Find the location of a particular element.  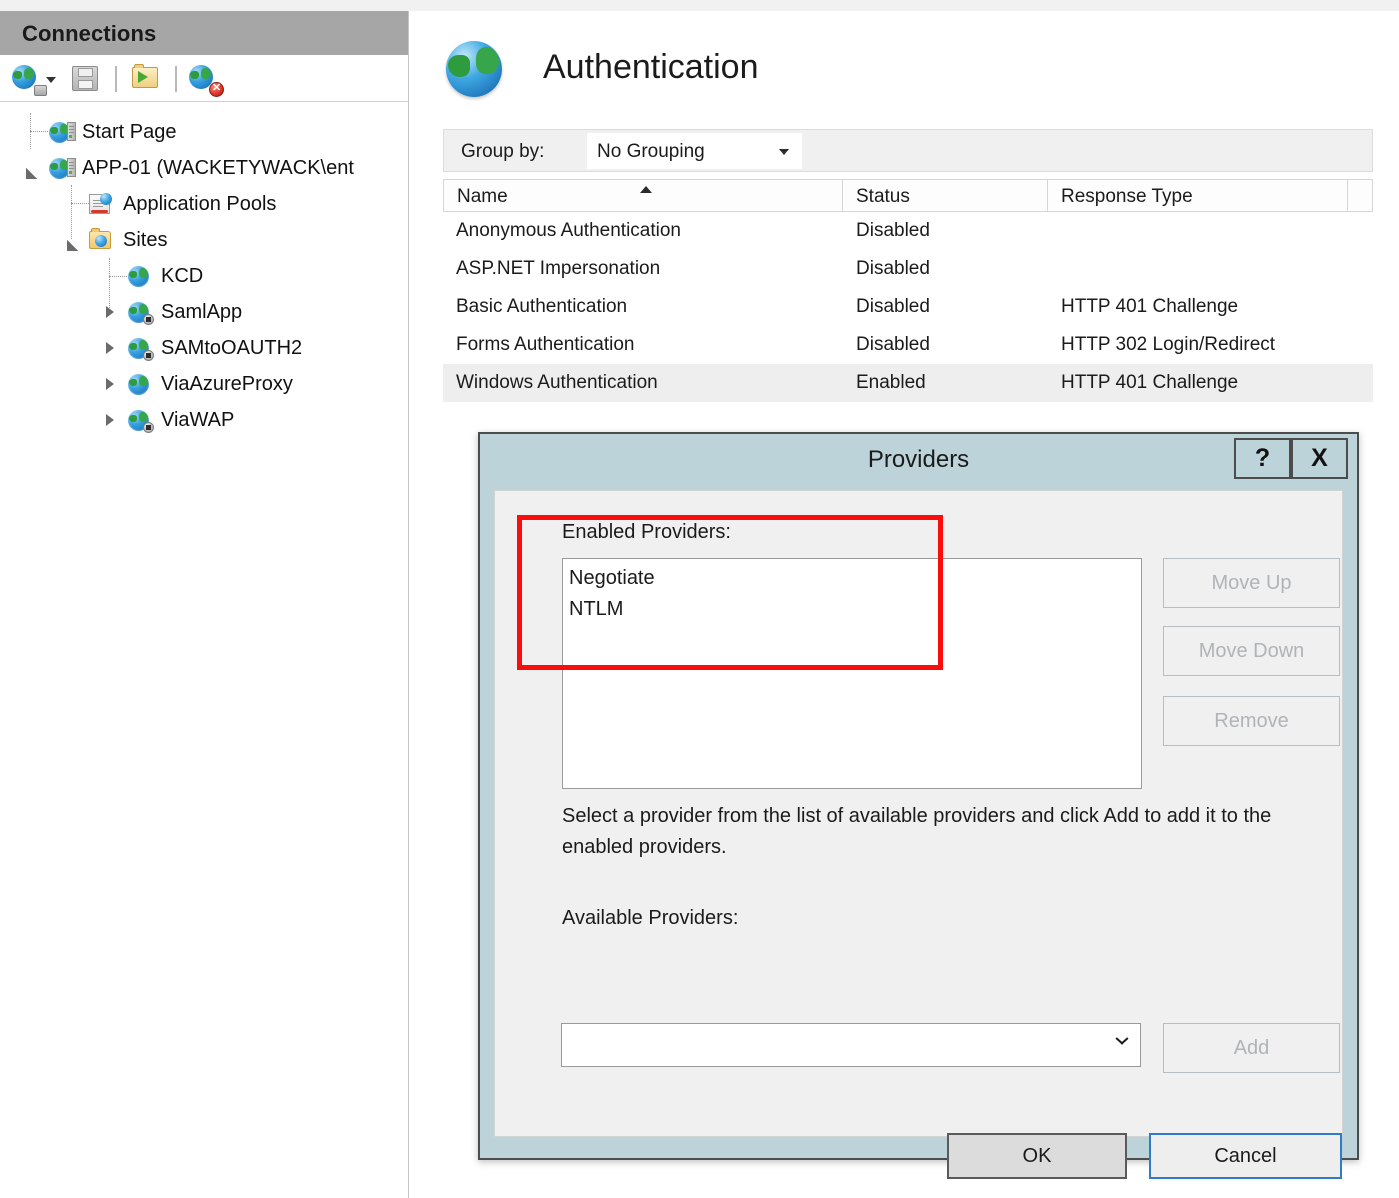

table-header-row: Name Status Response Type is located at coordinates (908, 195).